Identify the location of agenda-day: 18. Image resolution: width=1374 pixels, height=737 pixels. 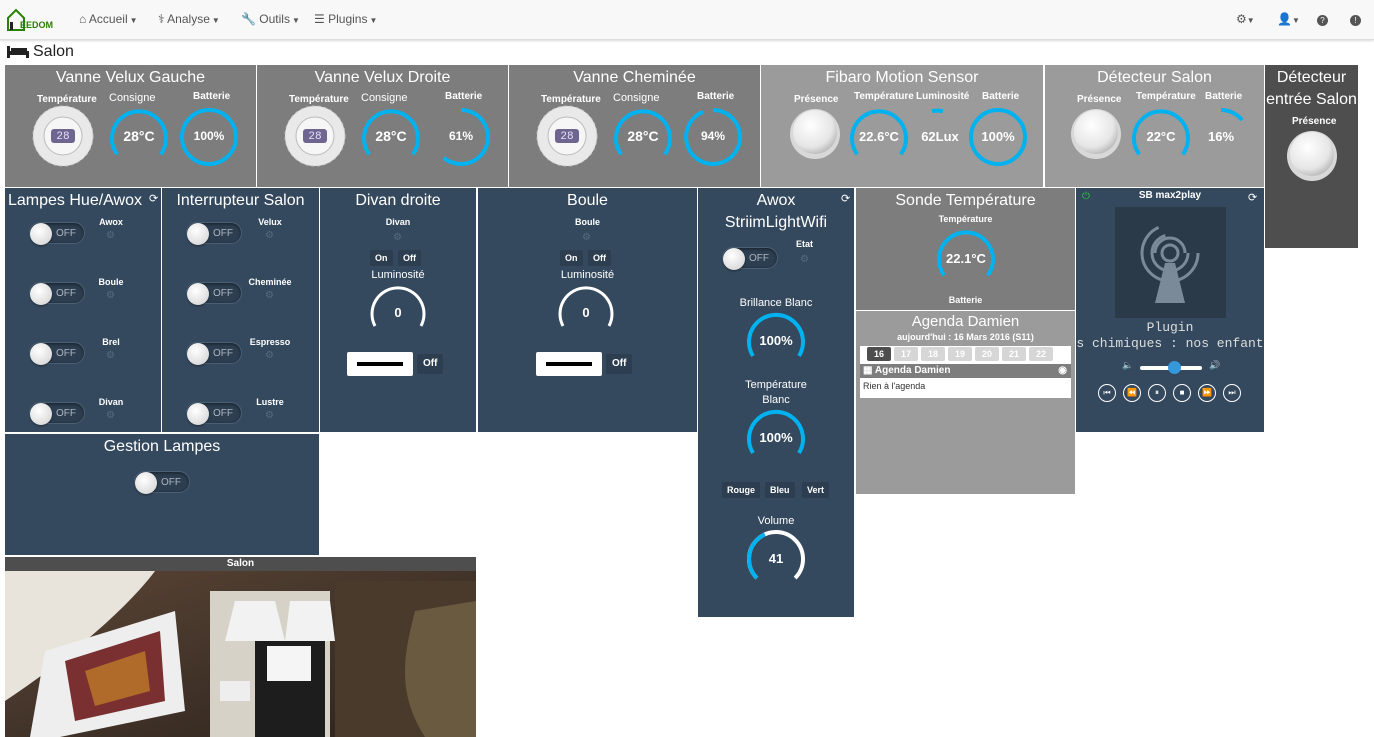
(933, 354).